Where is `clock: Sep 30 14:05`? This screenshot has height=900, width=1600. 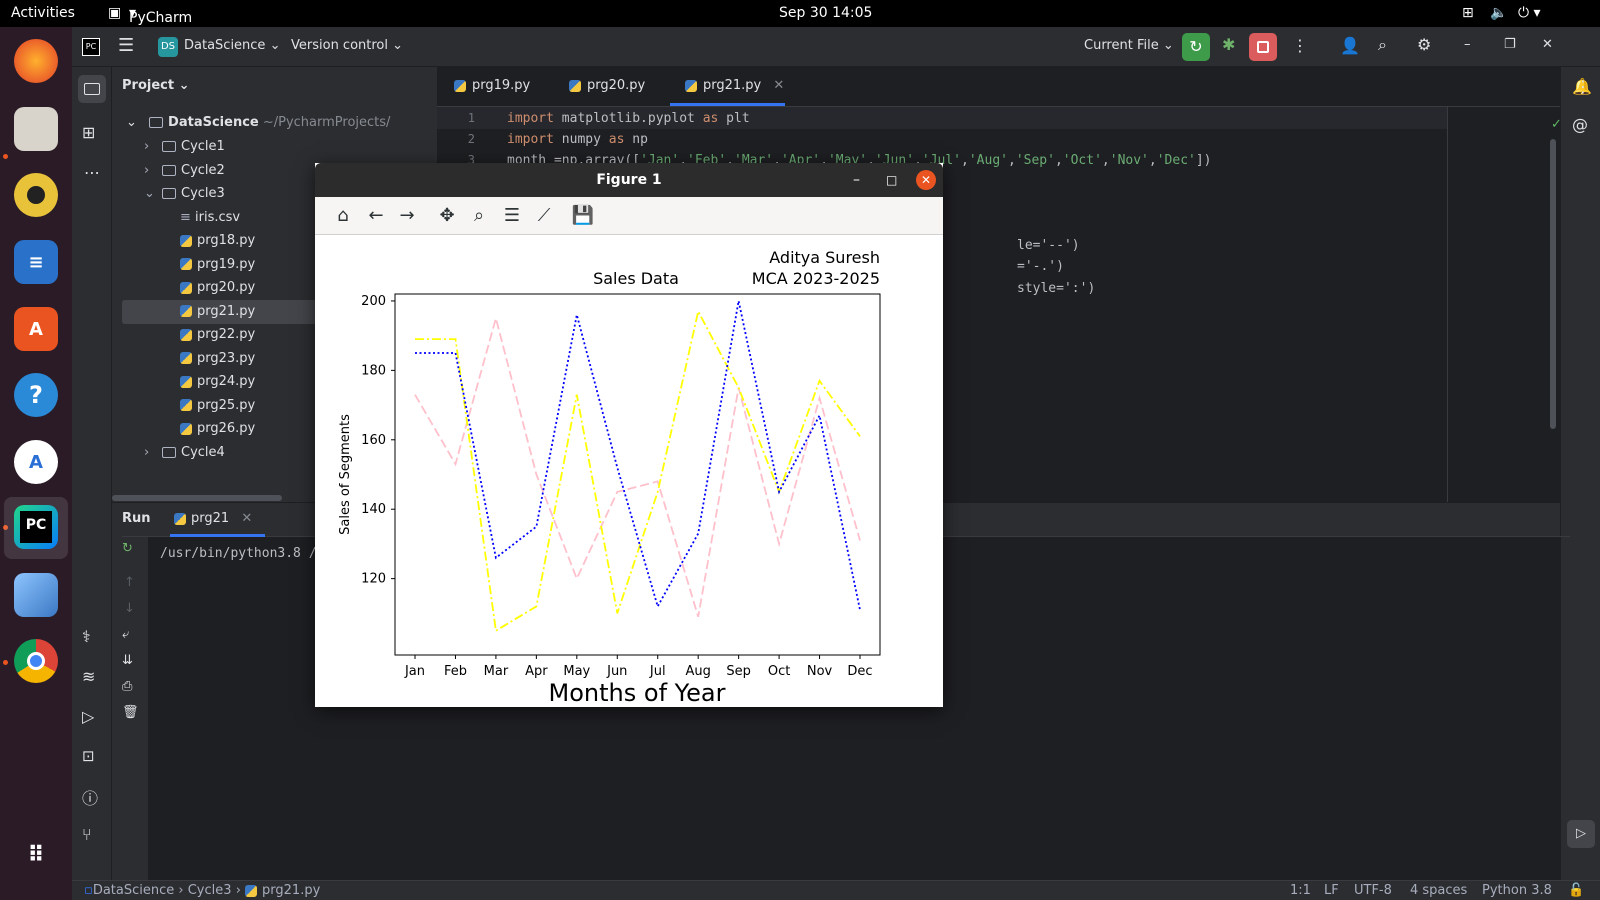 clock: Sep 30 14:05 is located at coordinates (825, 13).